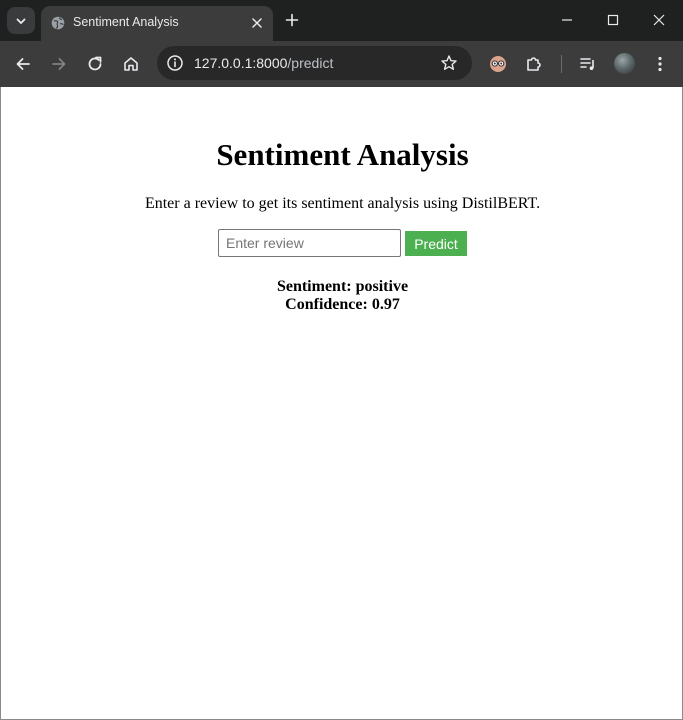 The height and width of the screenshot is (720, 683). I want to click on page-title: Sentiment Analysis, so click(342, 154).